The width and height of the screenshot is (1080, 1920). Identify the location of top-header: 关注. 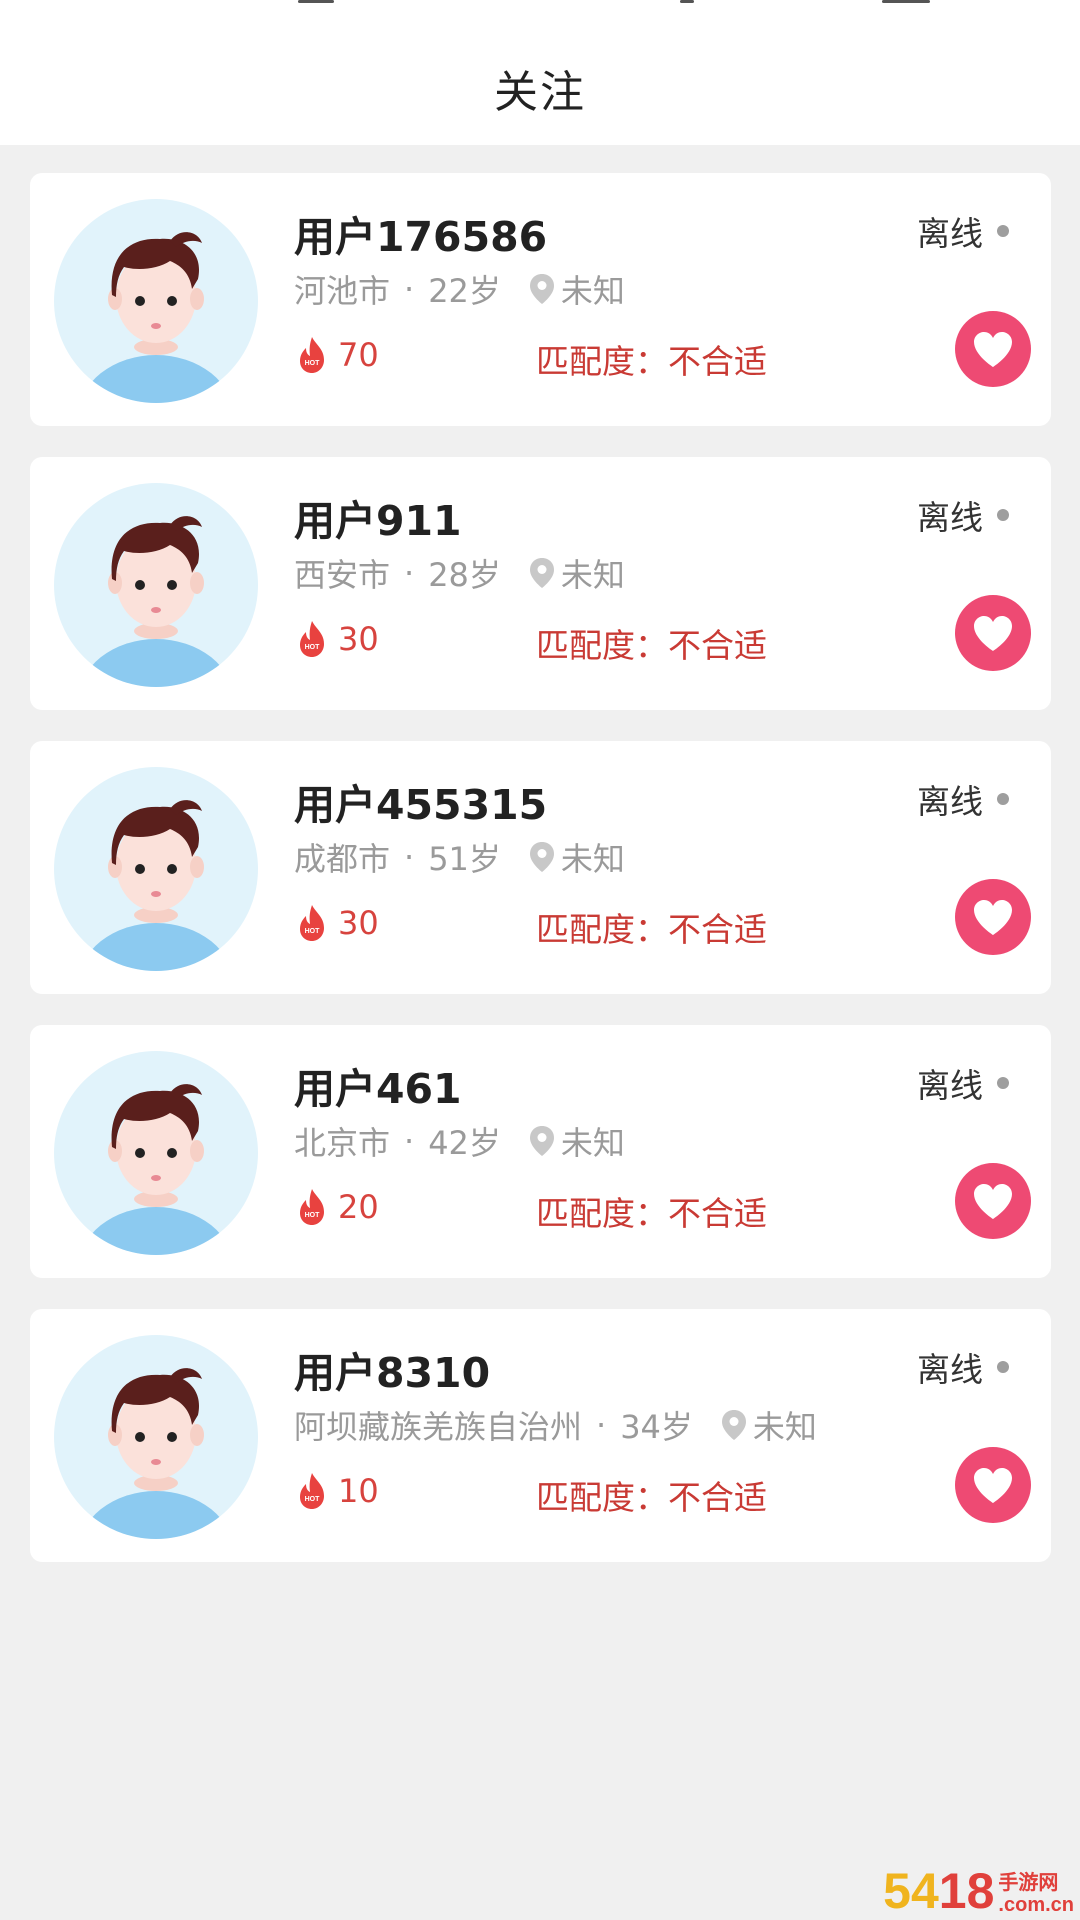
(540, 72).